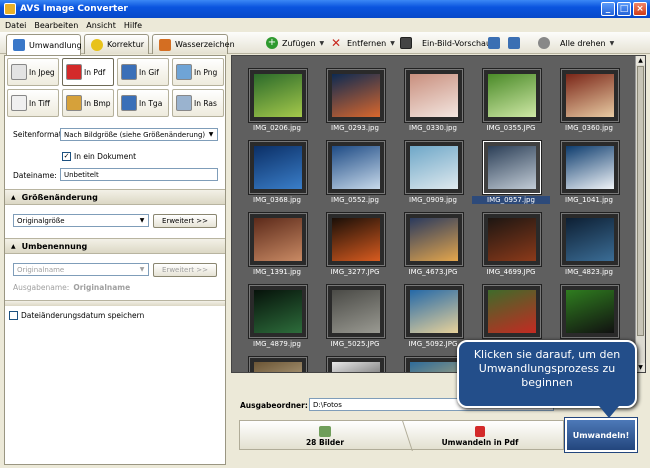 This screenshot has width=650, height=468. I want to click on thumbnail-item: IMG_0206.jpg, so click(277, 102).